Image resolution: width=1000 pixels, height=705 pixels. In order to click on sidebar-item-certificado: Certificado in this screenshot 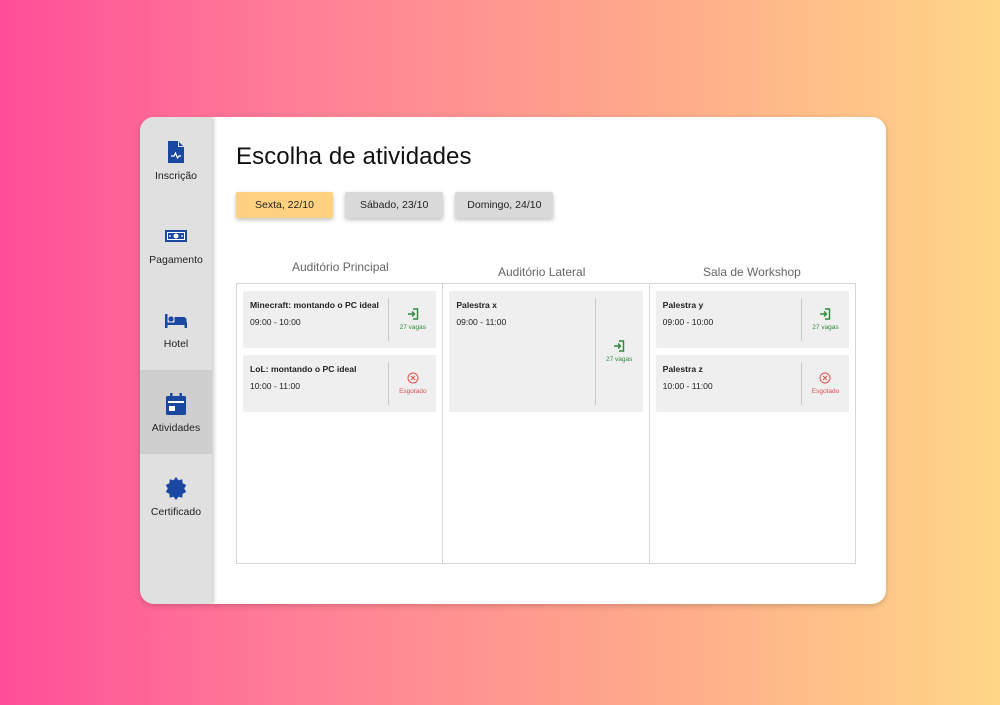, I will do `click(176, 496)`.